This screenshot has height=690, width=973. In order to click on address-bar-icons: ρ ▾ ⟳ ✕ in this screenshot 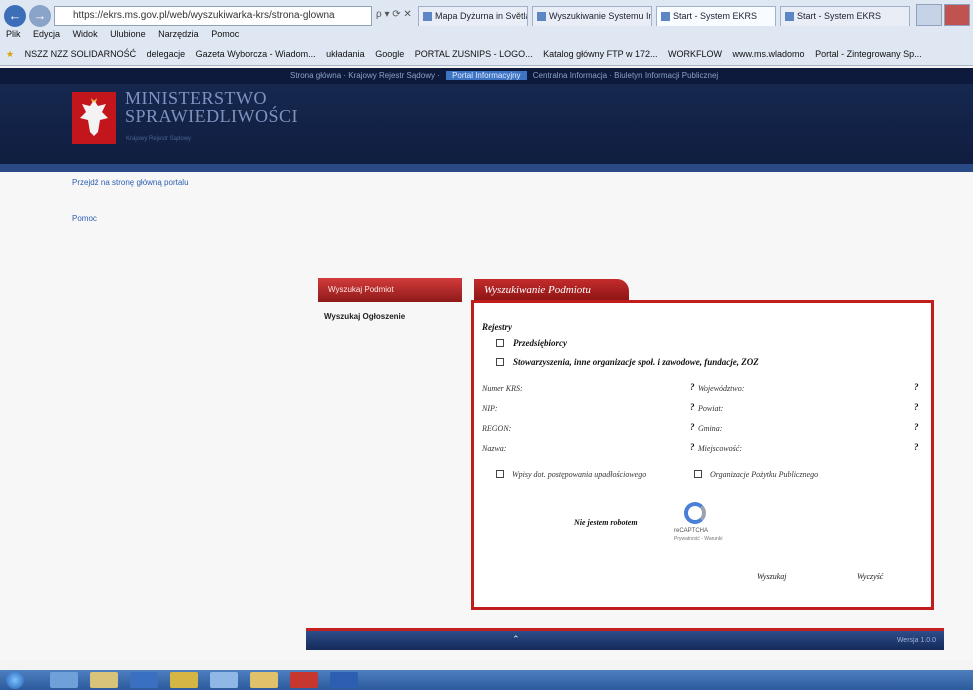, I will do `click(394, 14)`.